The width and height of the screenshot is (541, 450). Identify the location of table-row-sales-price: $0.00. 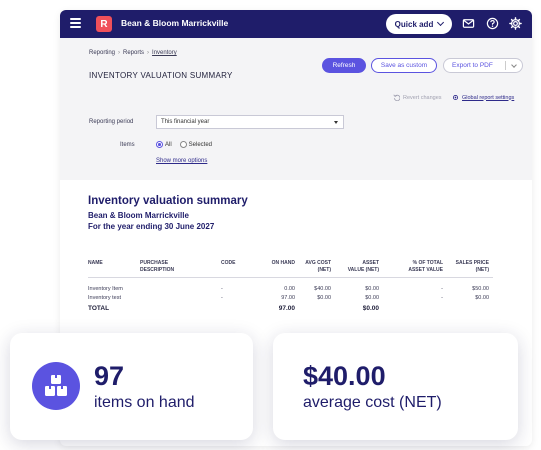
(482, 298).